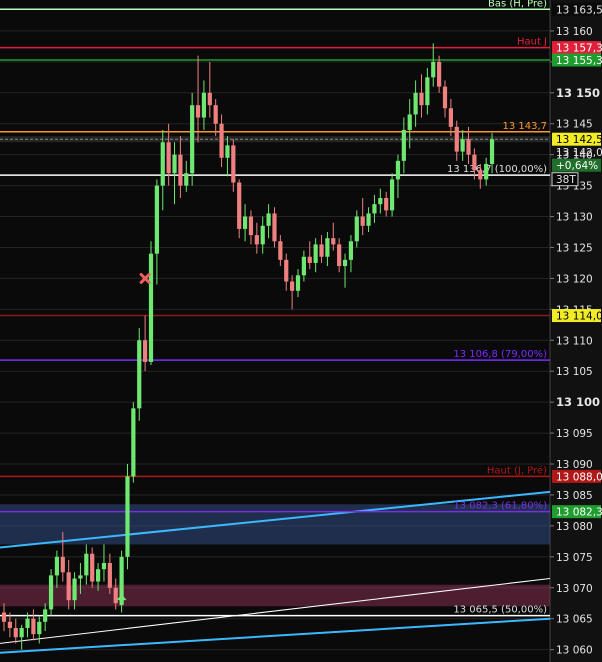 The width and height of the screenshot is (602, 662). I want to click on y-tick-label: 13 070, so click(574, 589).